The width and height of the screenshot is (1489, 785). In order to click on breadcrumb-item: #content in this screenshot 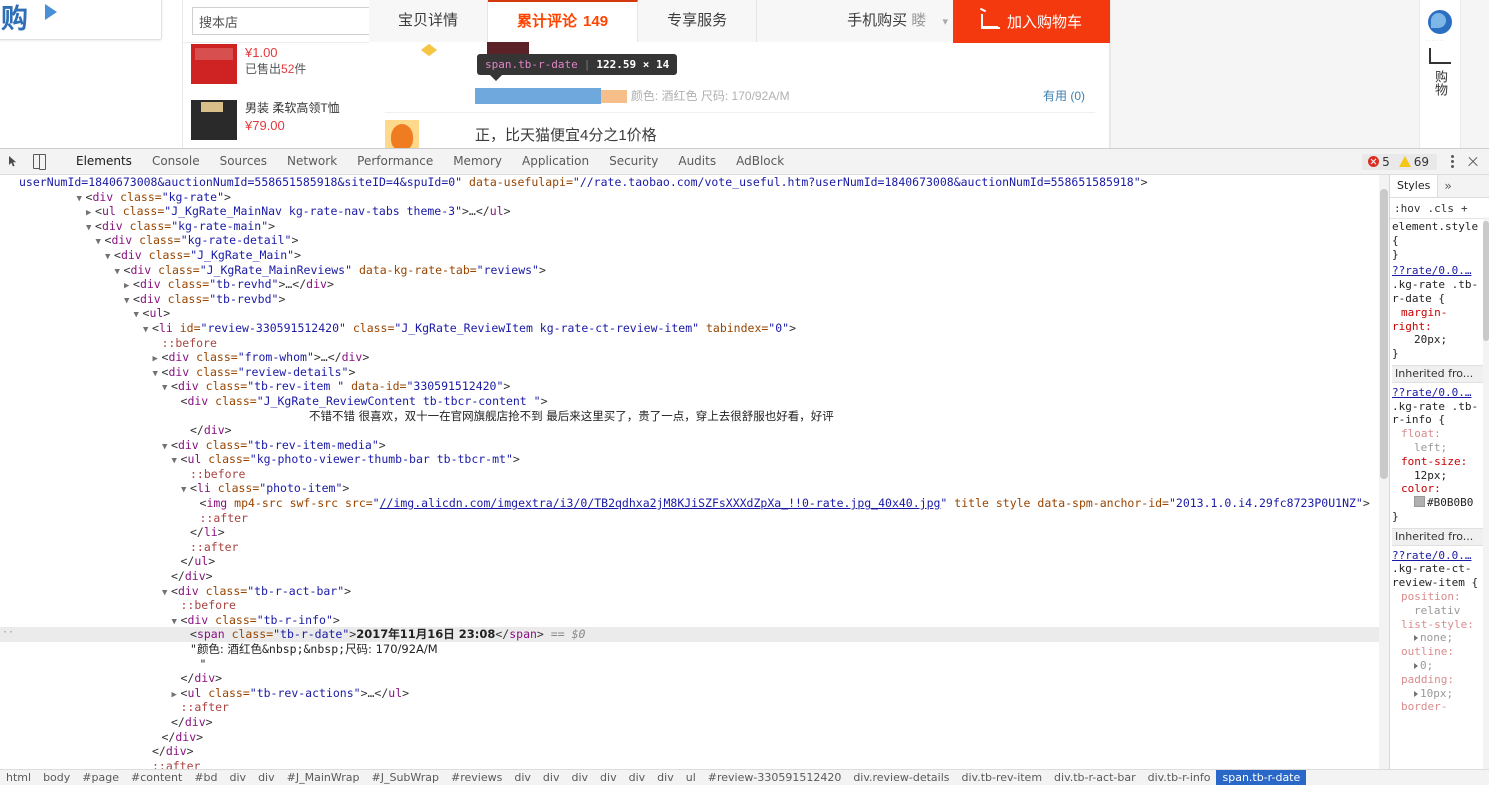, I will do `click(156, 777)`.